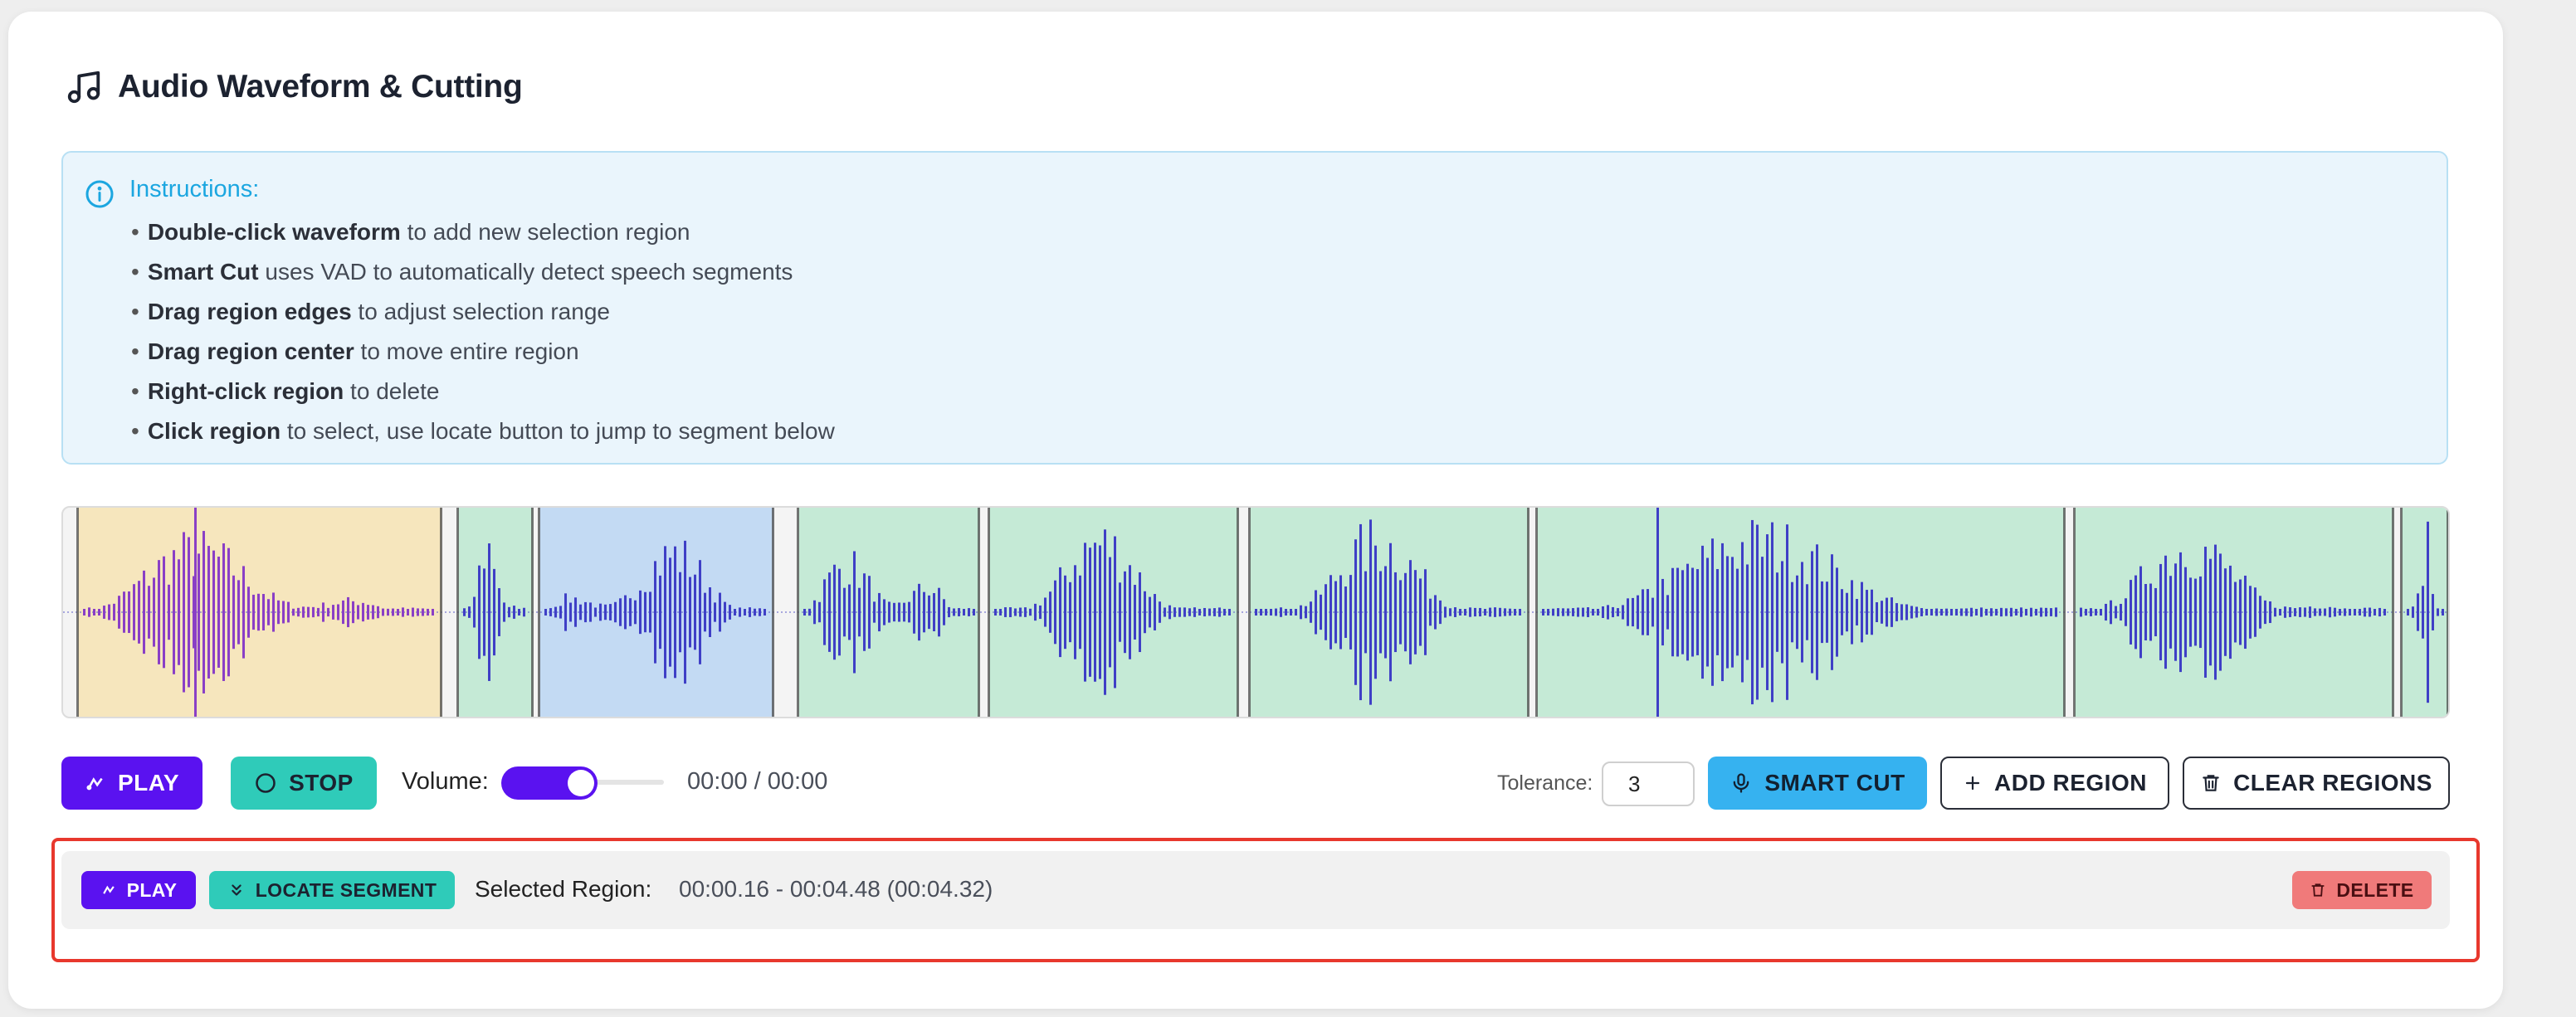 This screenshot has height=1017, width=2576. What do you see at coordinates (285, 391) in the screenshot?
I see `instruction-item: • Right-click region to delete` at bounding box center [285, 391].